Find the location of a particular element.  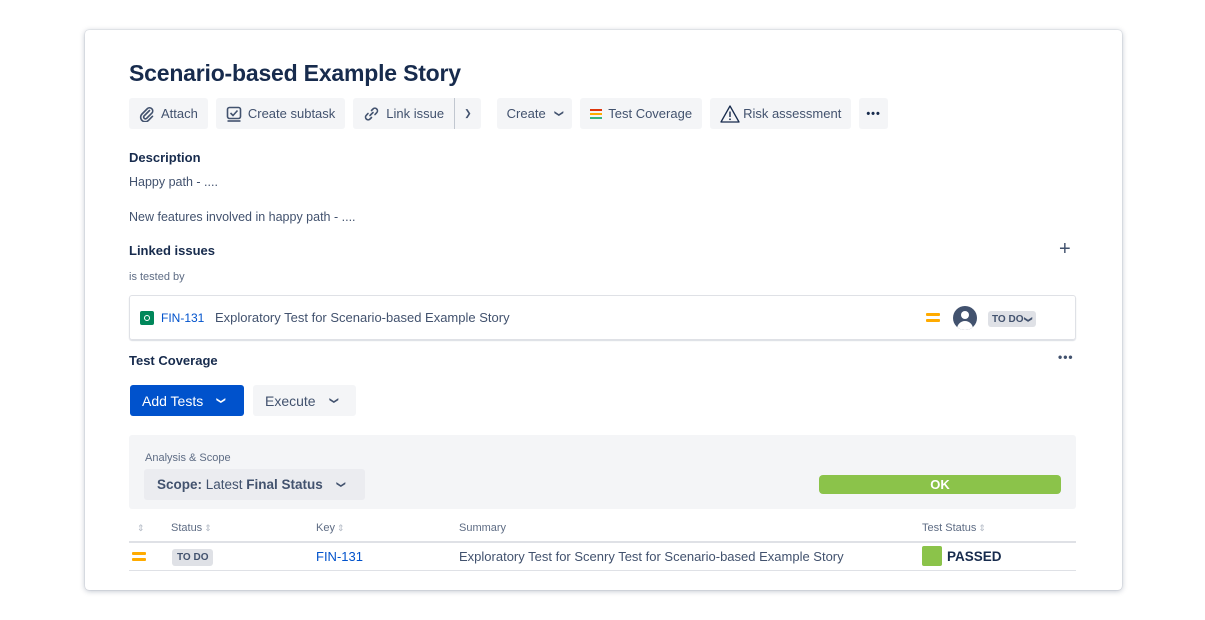

create-subtask-label: Create subtask is located at coordinates (291, 113).